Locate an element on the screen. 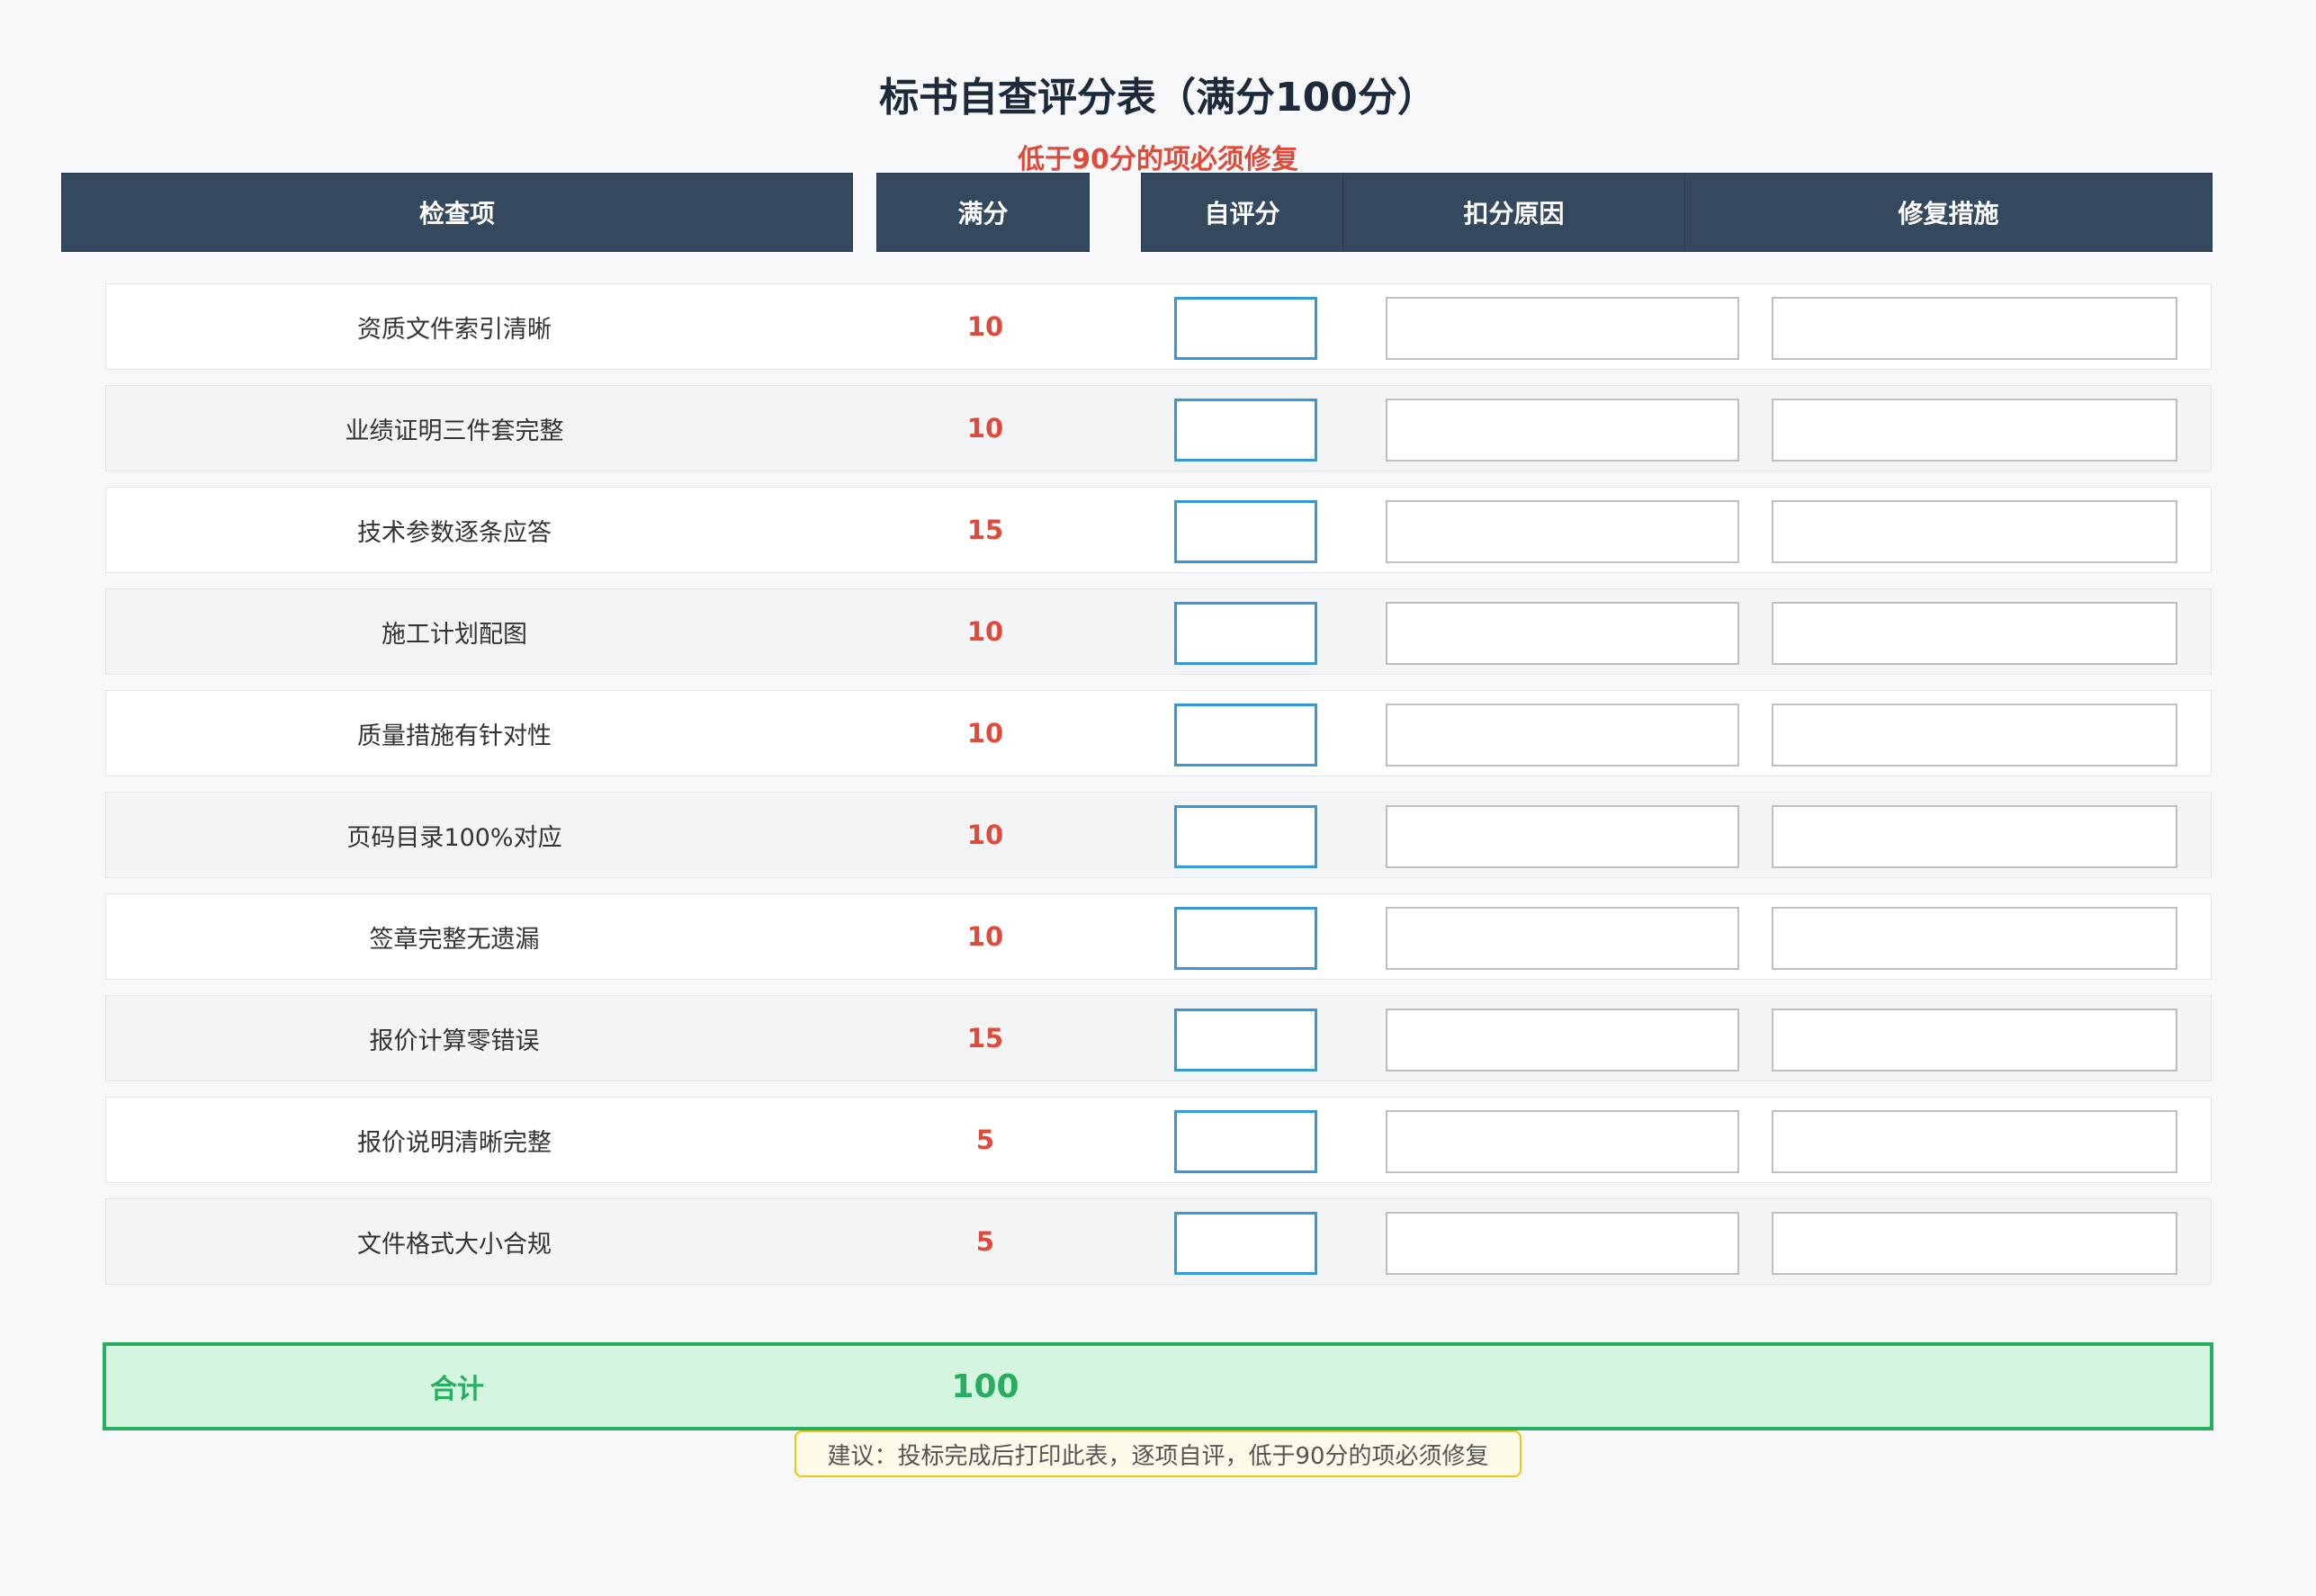  check-item-label: 施工计划配图 is located at coordinates (454, 634).